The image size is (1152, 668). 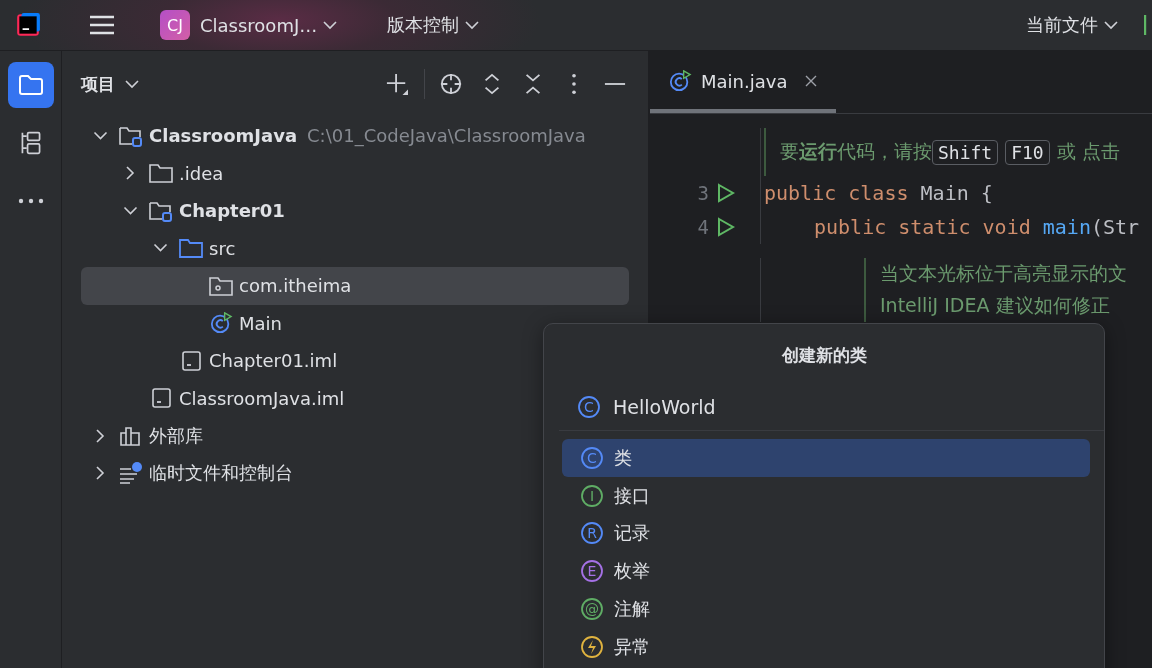 I want to click on class-name-field: HelloWorld, so click(x=763, y=407).